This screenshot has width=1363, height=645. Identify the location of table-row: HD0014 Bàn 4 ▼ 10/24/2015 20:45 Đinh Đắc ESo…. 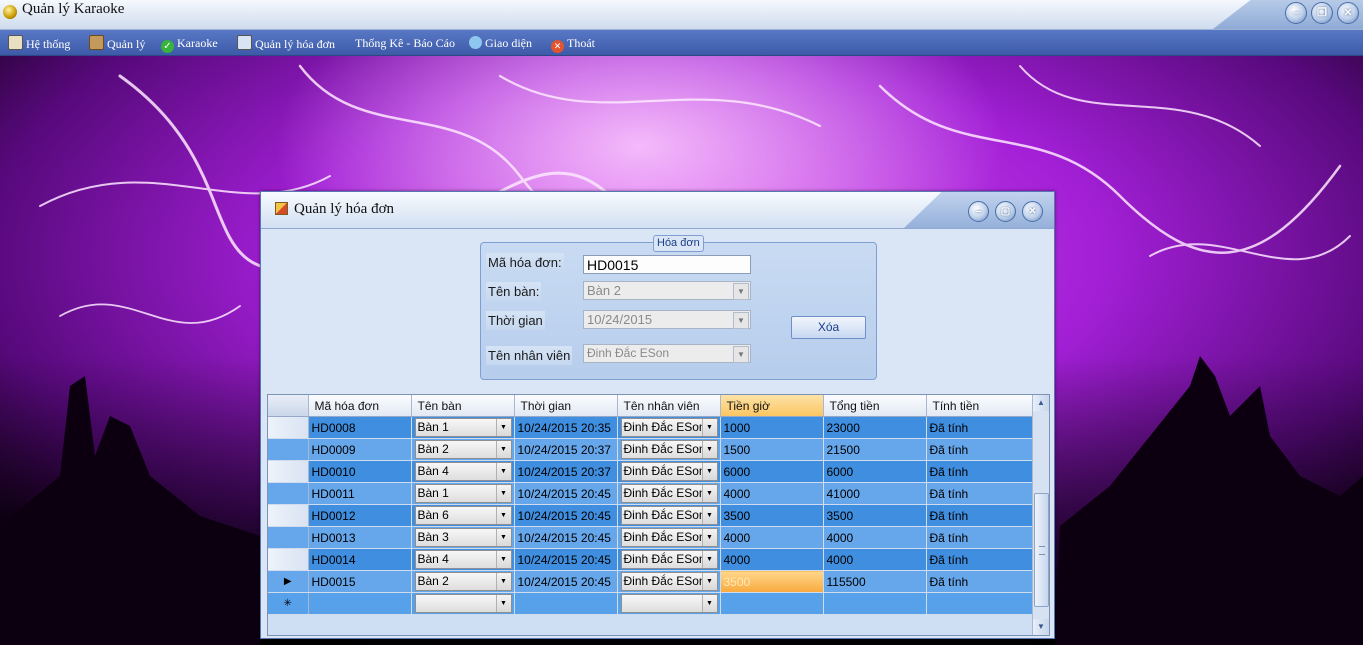
(650, 559).